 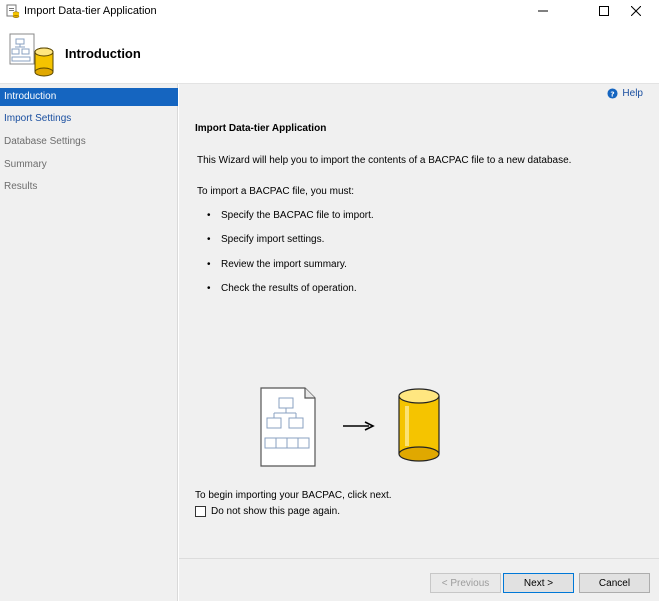 I want to click on arrow-right-icon, so click(x=359, y=426).